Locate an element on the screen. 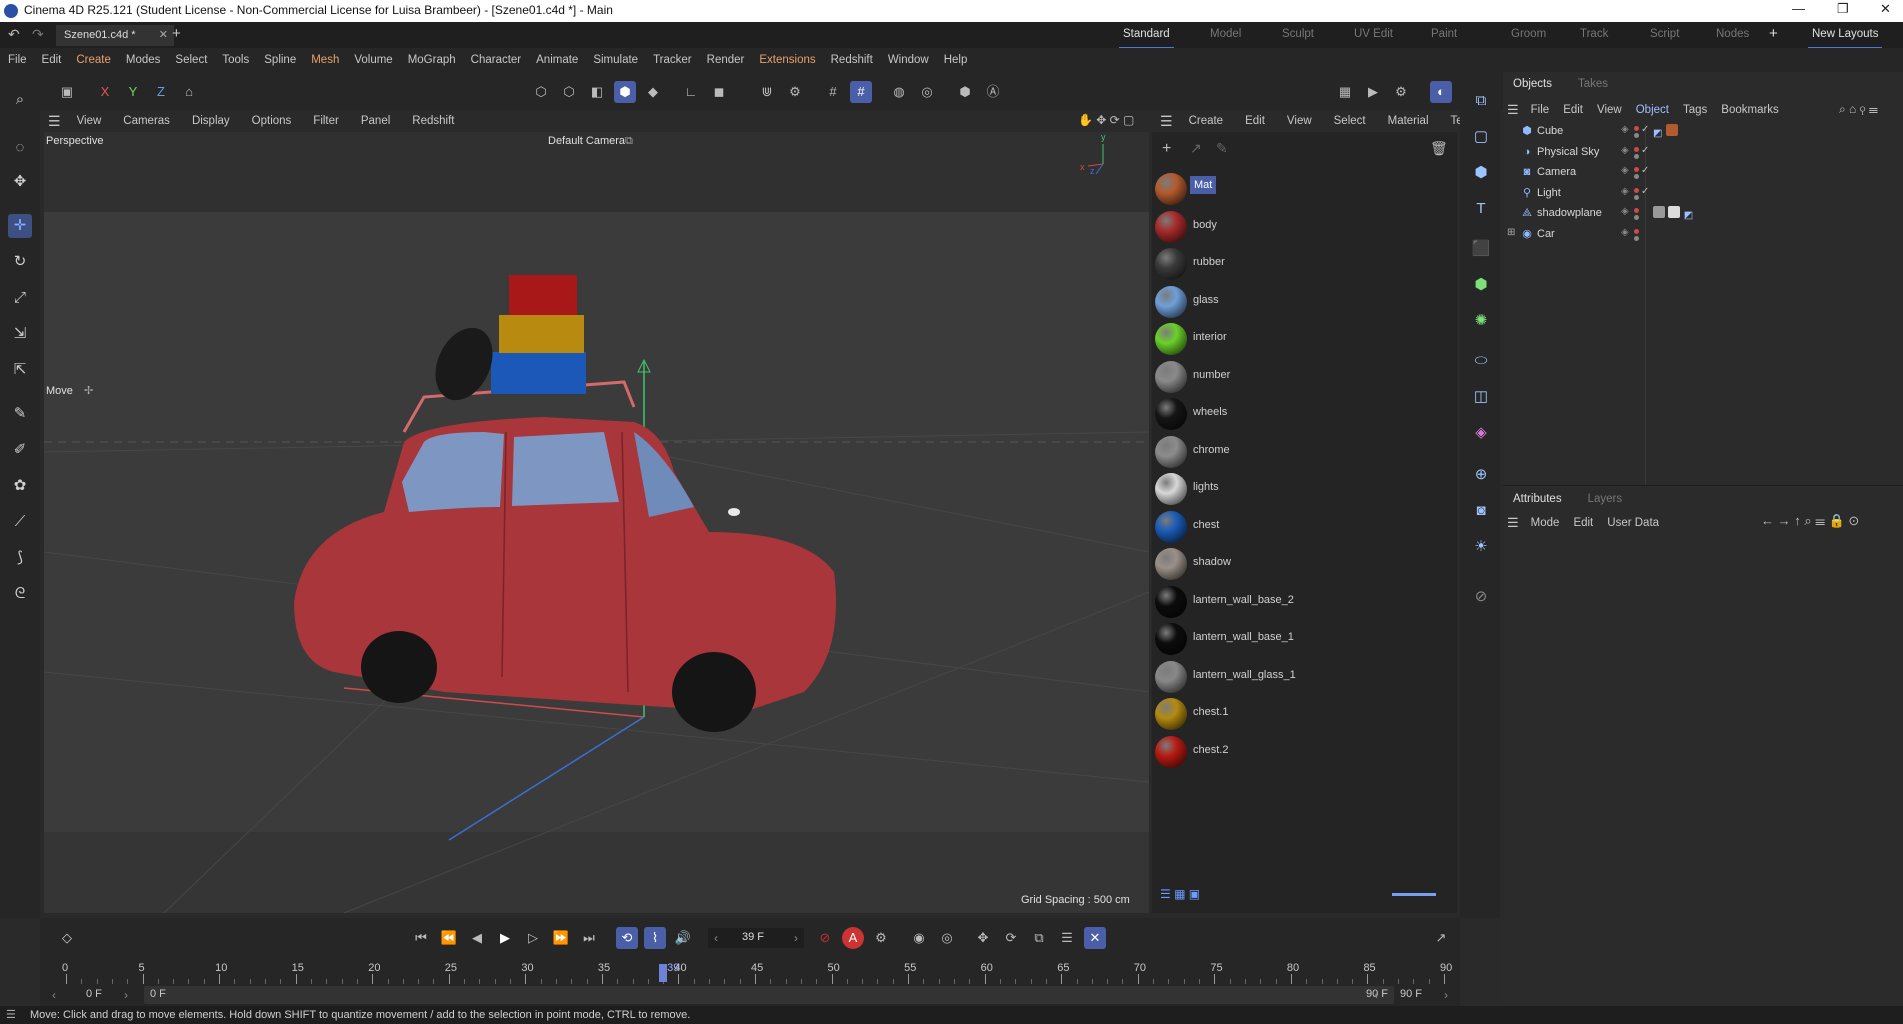 The width and height of the screenshot is (1903, 1024). layout-tab-script: Script is located at coordinates (1664, 34).